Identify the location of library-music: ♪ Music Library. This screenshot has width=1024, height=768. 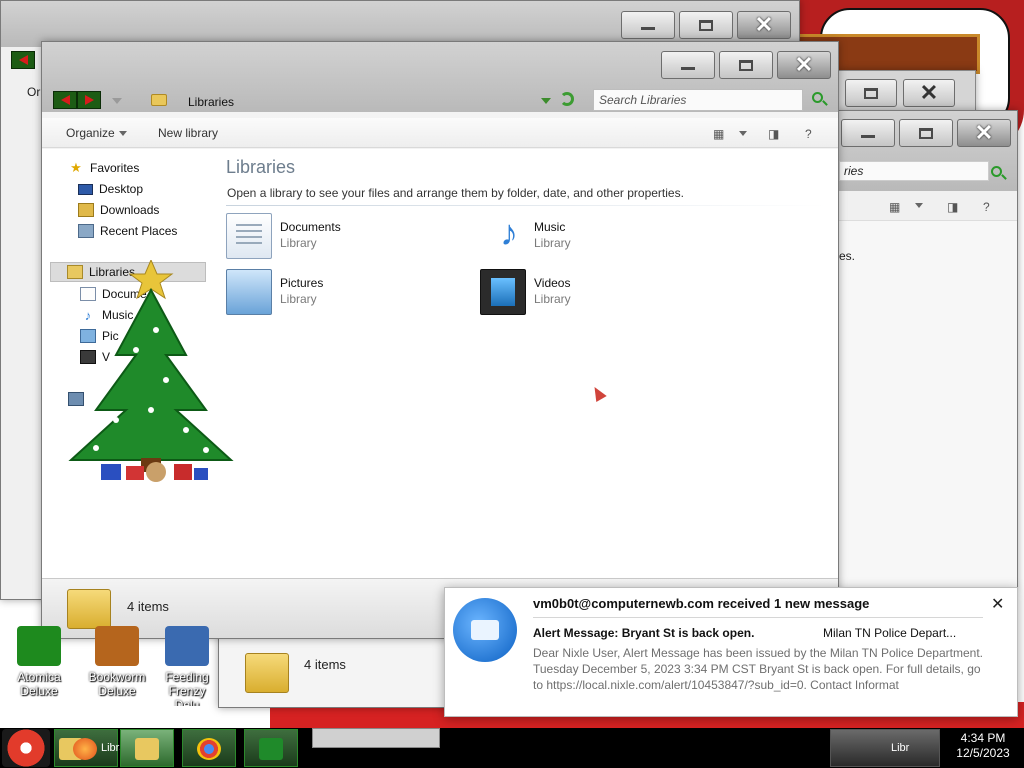
(595, 238).